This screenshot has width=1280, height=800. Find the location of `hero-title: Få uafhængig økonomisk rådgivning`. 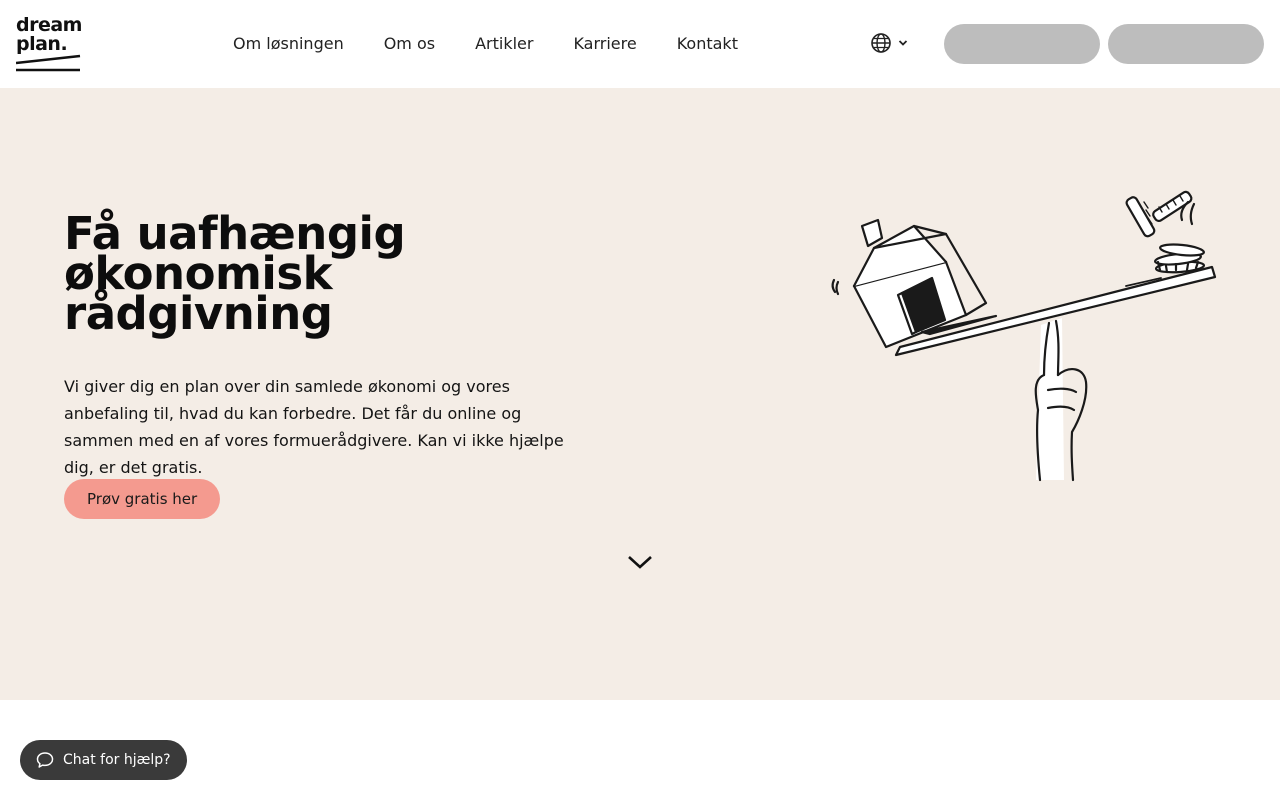

hero-title: Få uafhængig økonomisk rådgivning is located at coordinates (294, 275).